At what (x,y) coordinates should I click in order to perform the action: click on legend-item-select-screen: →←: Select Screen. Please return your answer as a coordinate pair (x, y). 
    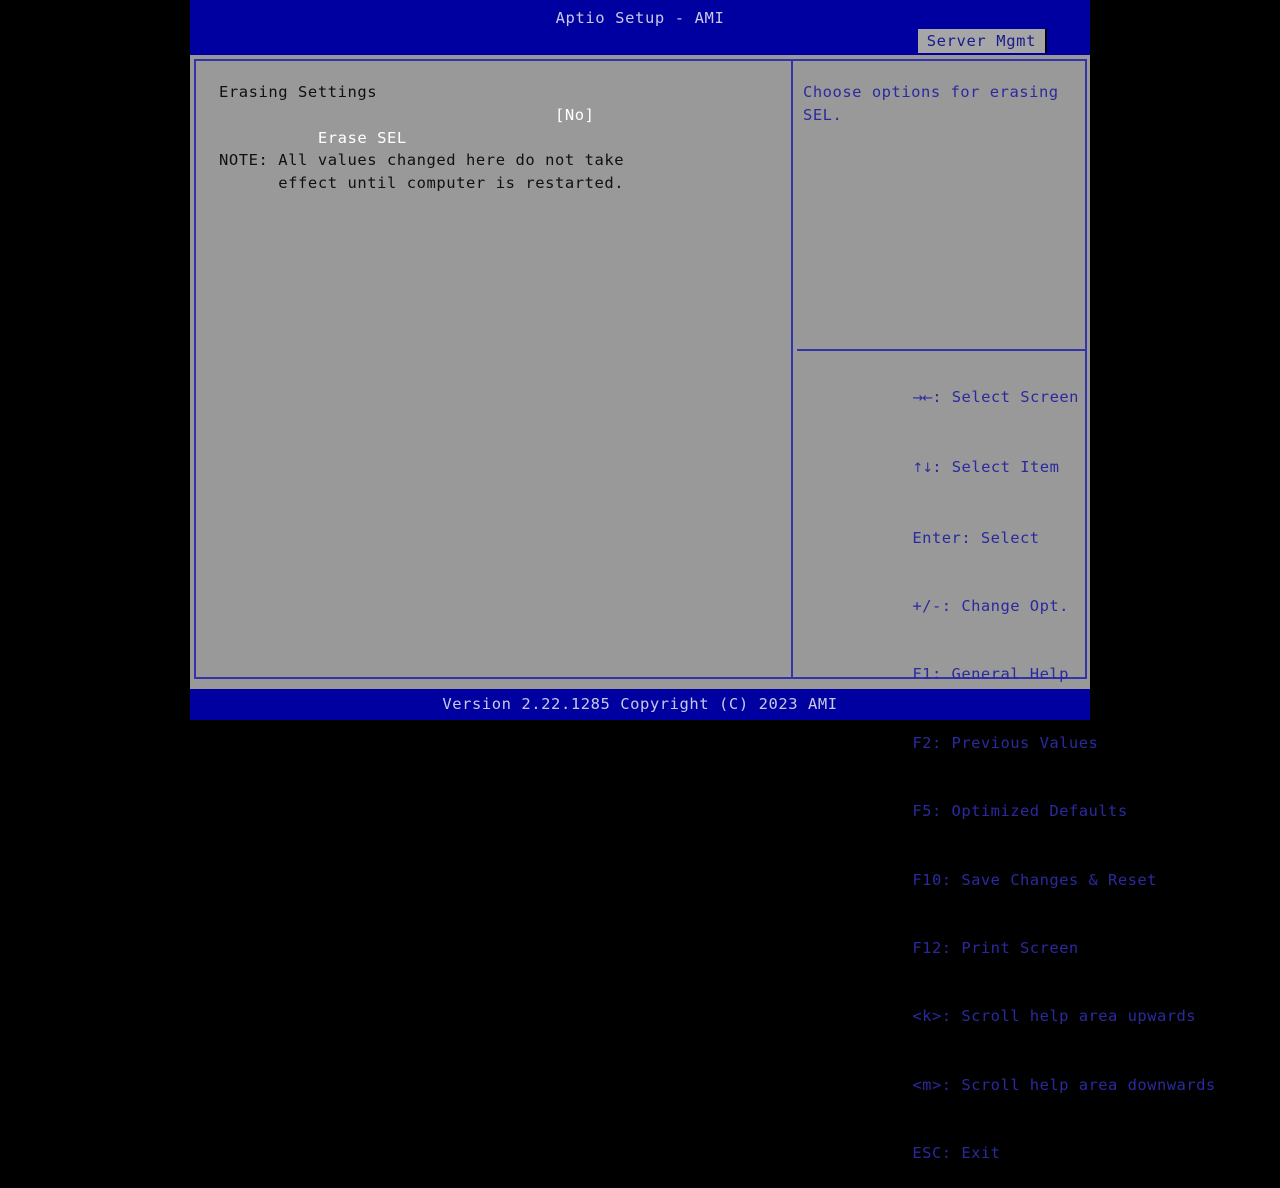
    Looking at the image, I should click on (940, 398).